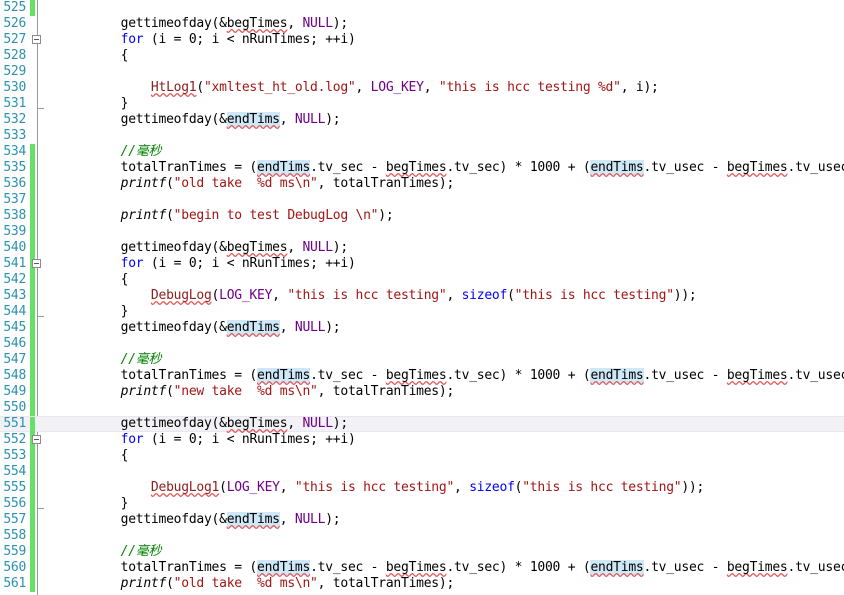  Describe the element at coordinates (422, 136) in the screenshot. I see `code-line: 533` at that location.